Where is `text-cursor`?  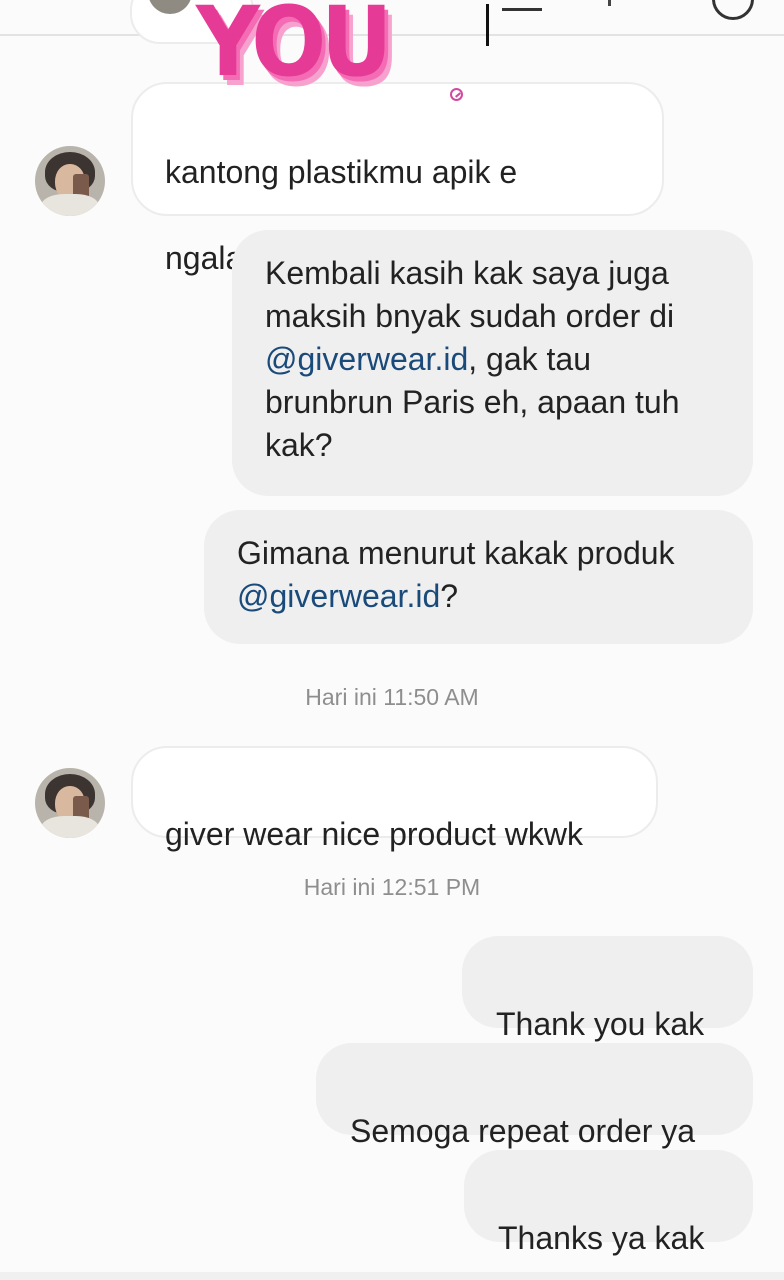 text-cursor is located at coordinates (487, 25).